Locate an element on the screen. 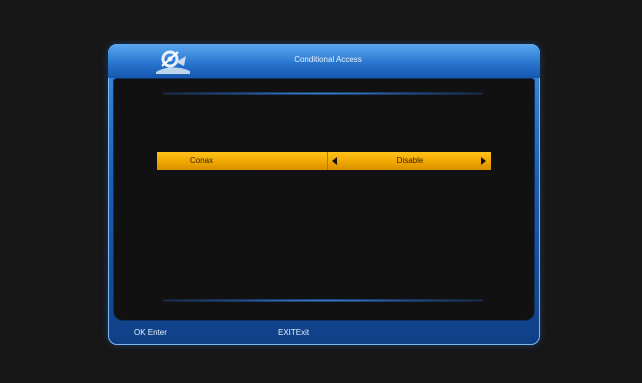 This screenshot has width=642, height=383. dialog-titlebar: Conditional Access is located at coordinates (324, 61).